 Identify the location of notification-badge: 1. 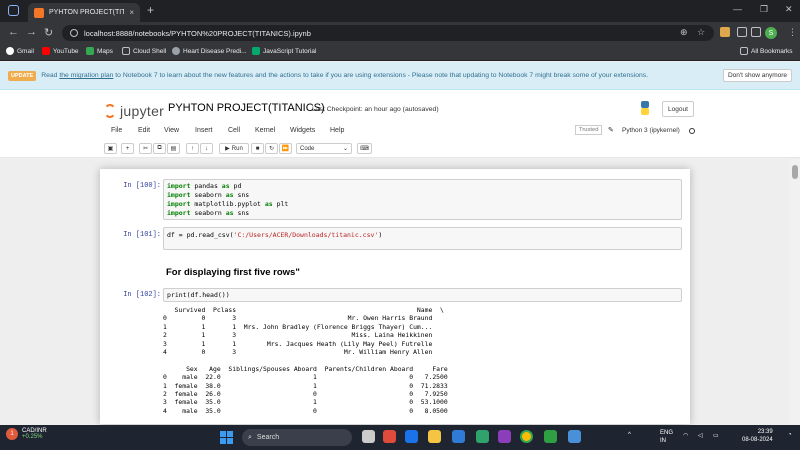
(12, 434).